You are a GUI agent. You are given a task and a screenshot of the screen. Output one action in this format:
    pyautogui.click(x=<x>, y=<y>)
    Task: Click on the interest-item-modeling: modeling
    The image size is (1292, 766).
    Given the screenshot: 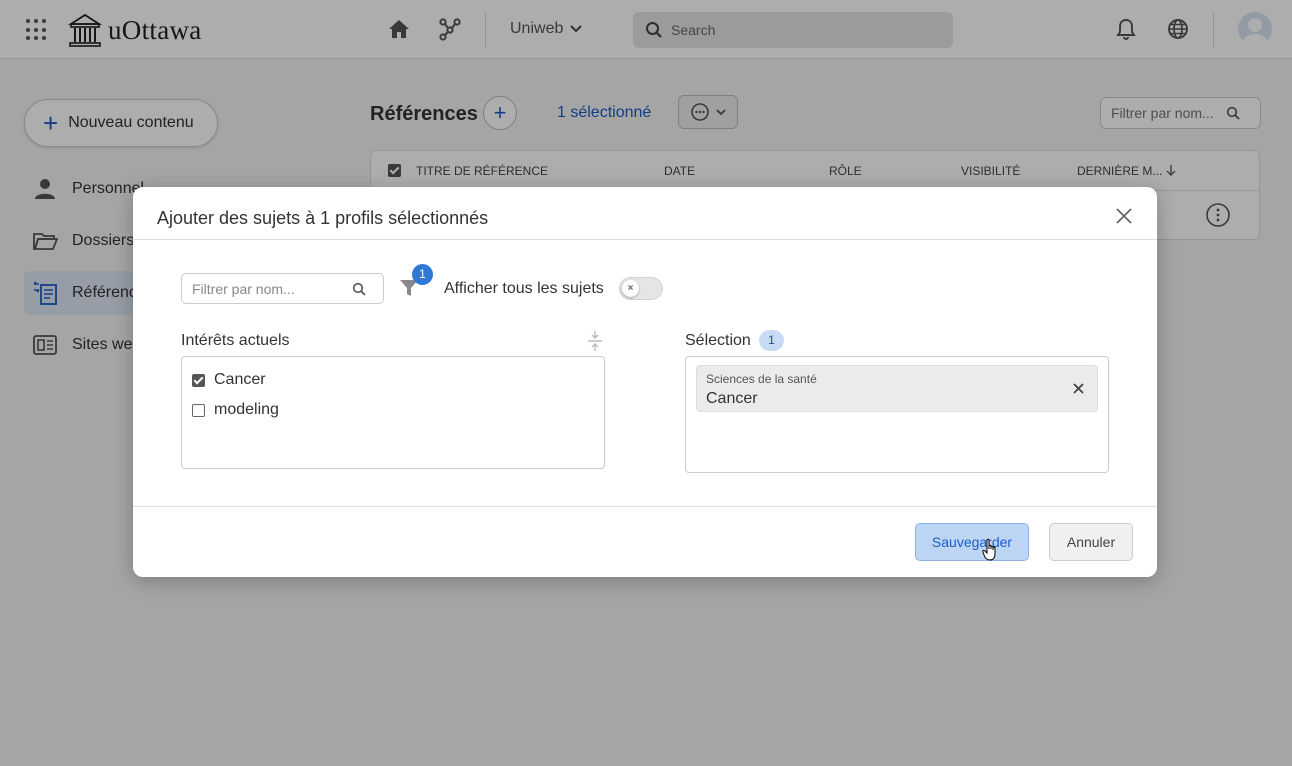 What is the action you would take?
    pyautogui.click(x=235, y=410)
    